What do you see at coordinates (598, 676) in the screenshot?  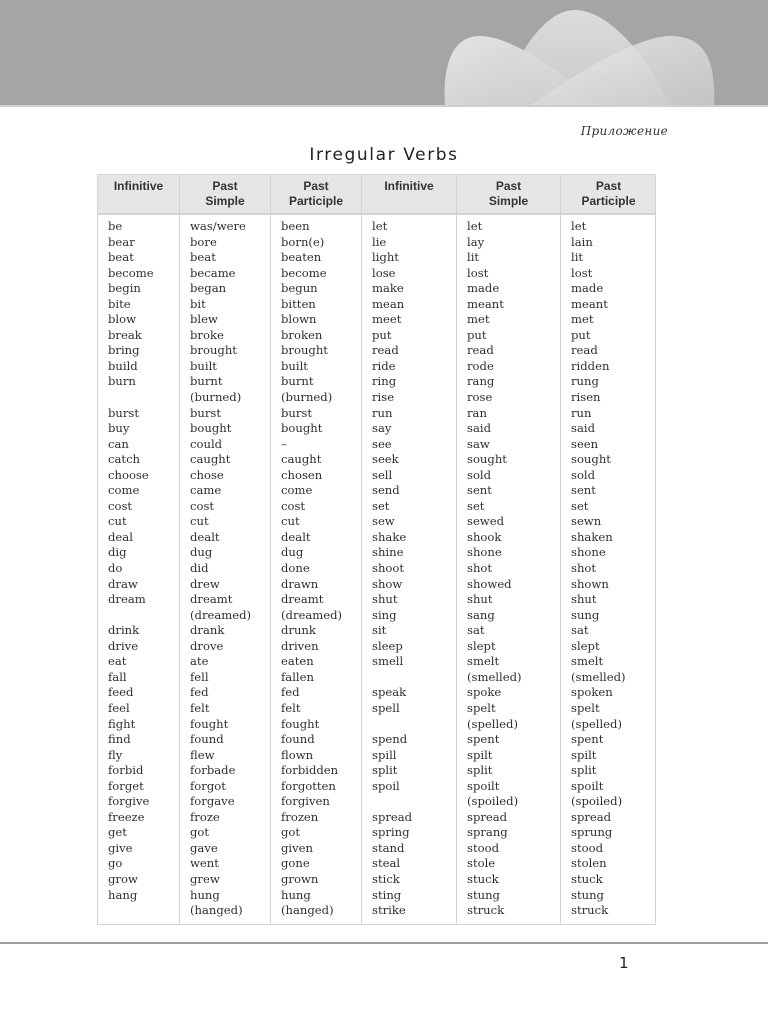 I see `table-cell: (smelled)` at bounding box center [598, 676].